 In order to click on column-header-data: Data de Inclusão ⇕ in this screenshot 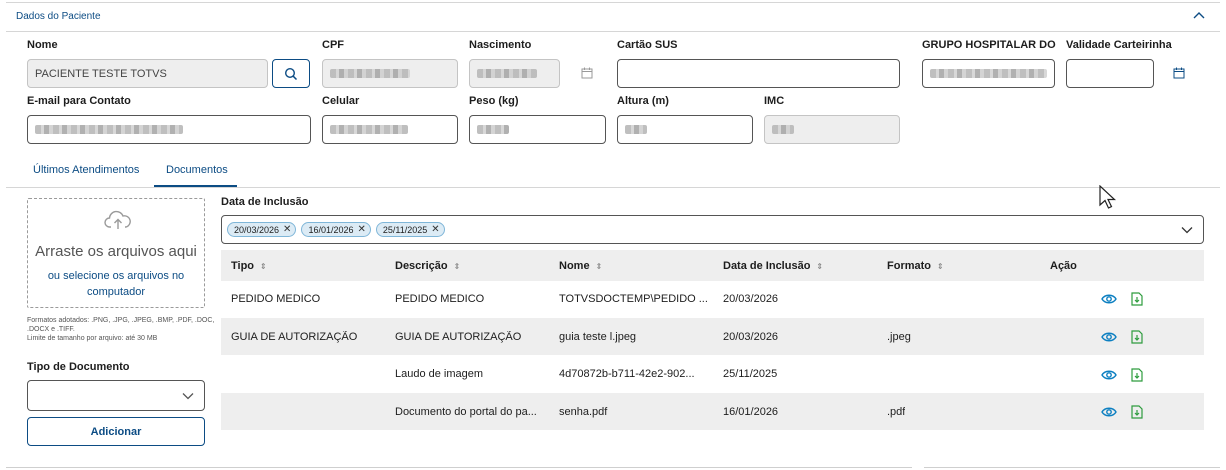, I will do `click(773, 266)`.